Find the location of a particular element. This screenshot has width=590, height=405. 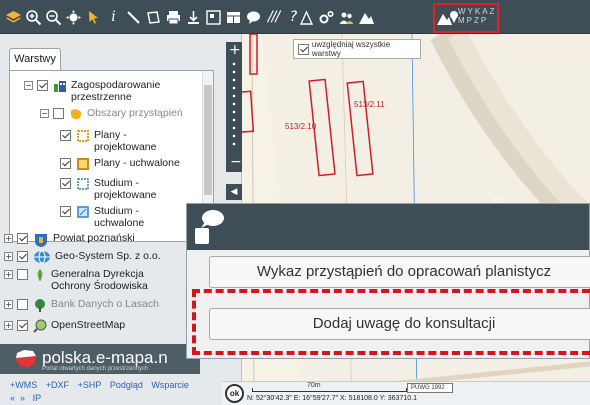

wykaz-mpzp-button: WYKAZ MPZP is located at coordinates (466, 18).